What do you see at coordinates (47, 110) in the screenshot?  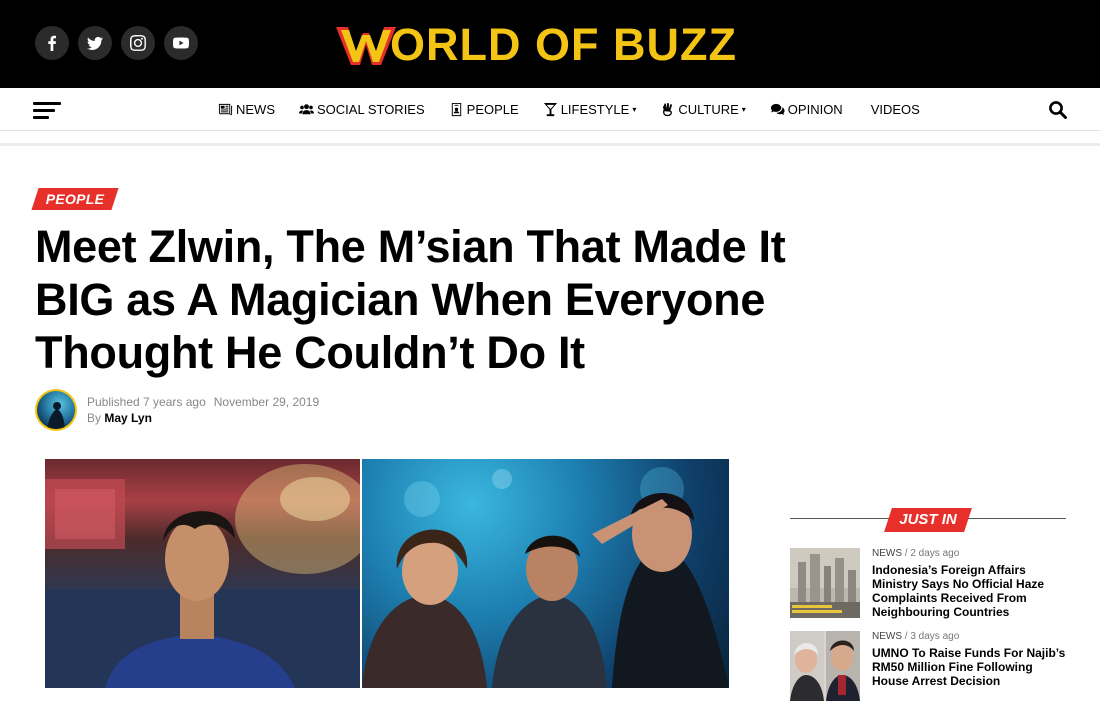 I see `hamburger-menu-icon` at bounding box center [47, 110].